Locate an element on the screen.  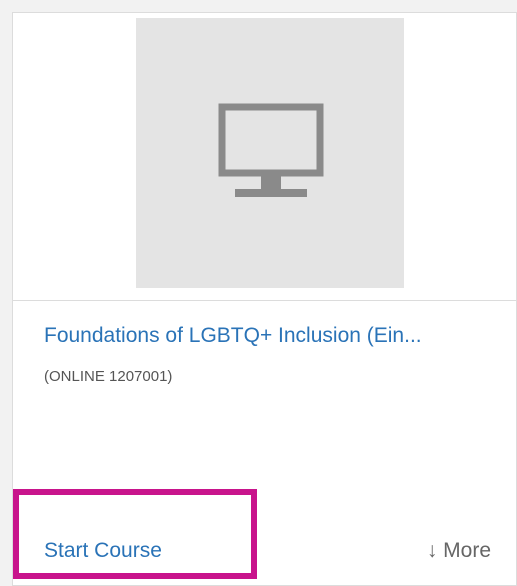
start-course-button: Start Course is located at coordinates (103, 551).